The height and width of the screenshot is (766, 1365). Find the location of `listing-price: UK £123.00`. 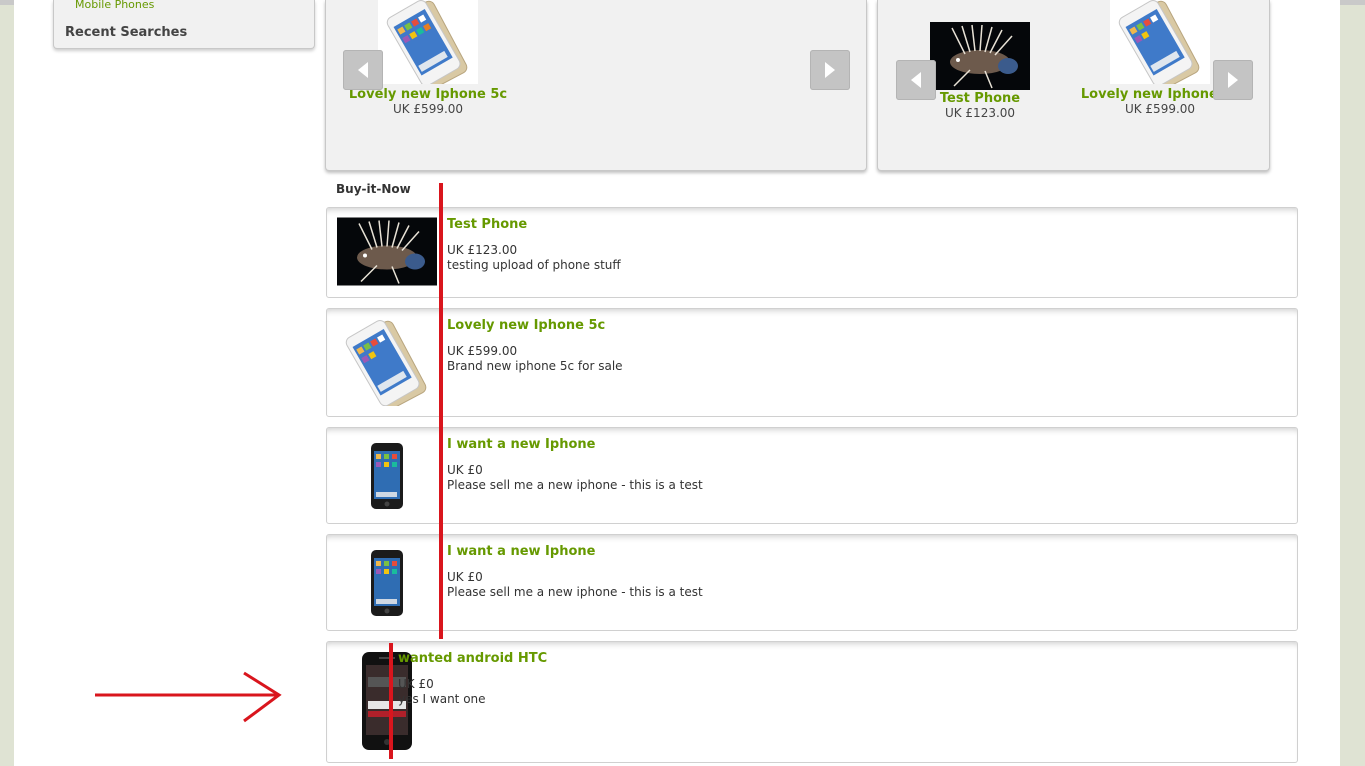

listing-price: UK £123.00 is located at coordinates (482, 250).